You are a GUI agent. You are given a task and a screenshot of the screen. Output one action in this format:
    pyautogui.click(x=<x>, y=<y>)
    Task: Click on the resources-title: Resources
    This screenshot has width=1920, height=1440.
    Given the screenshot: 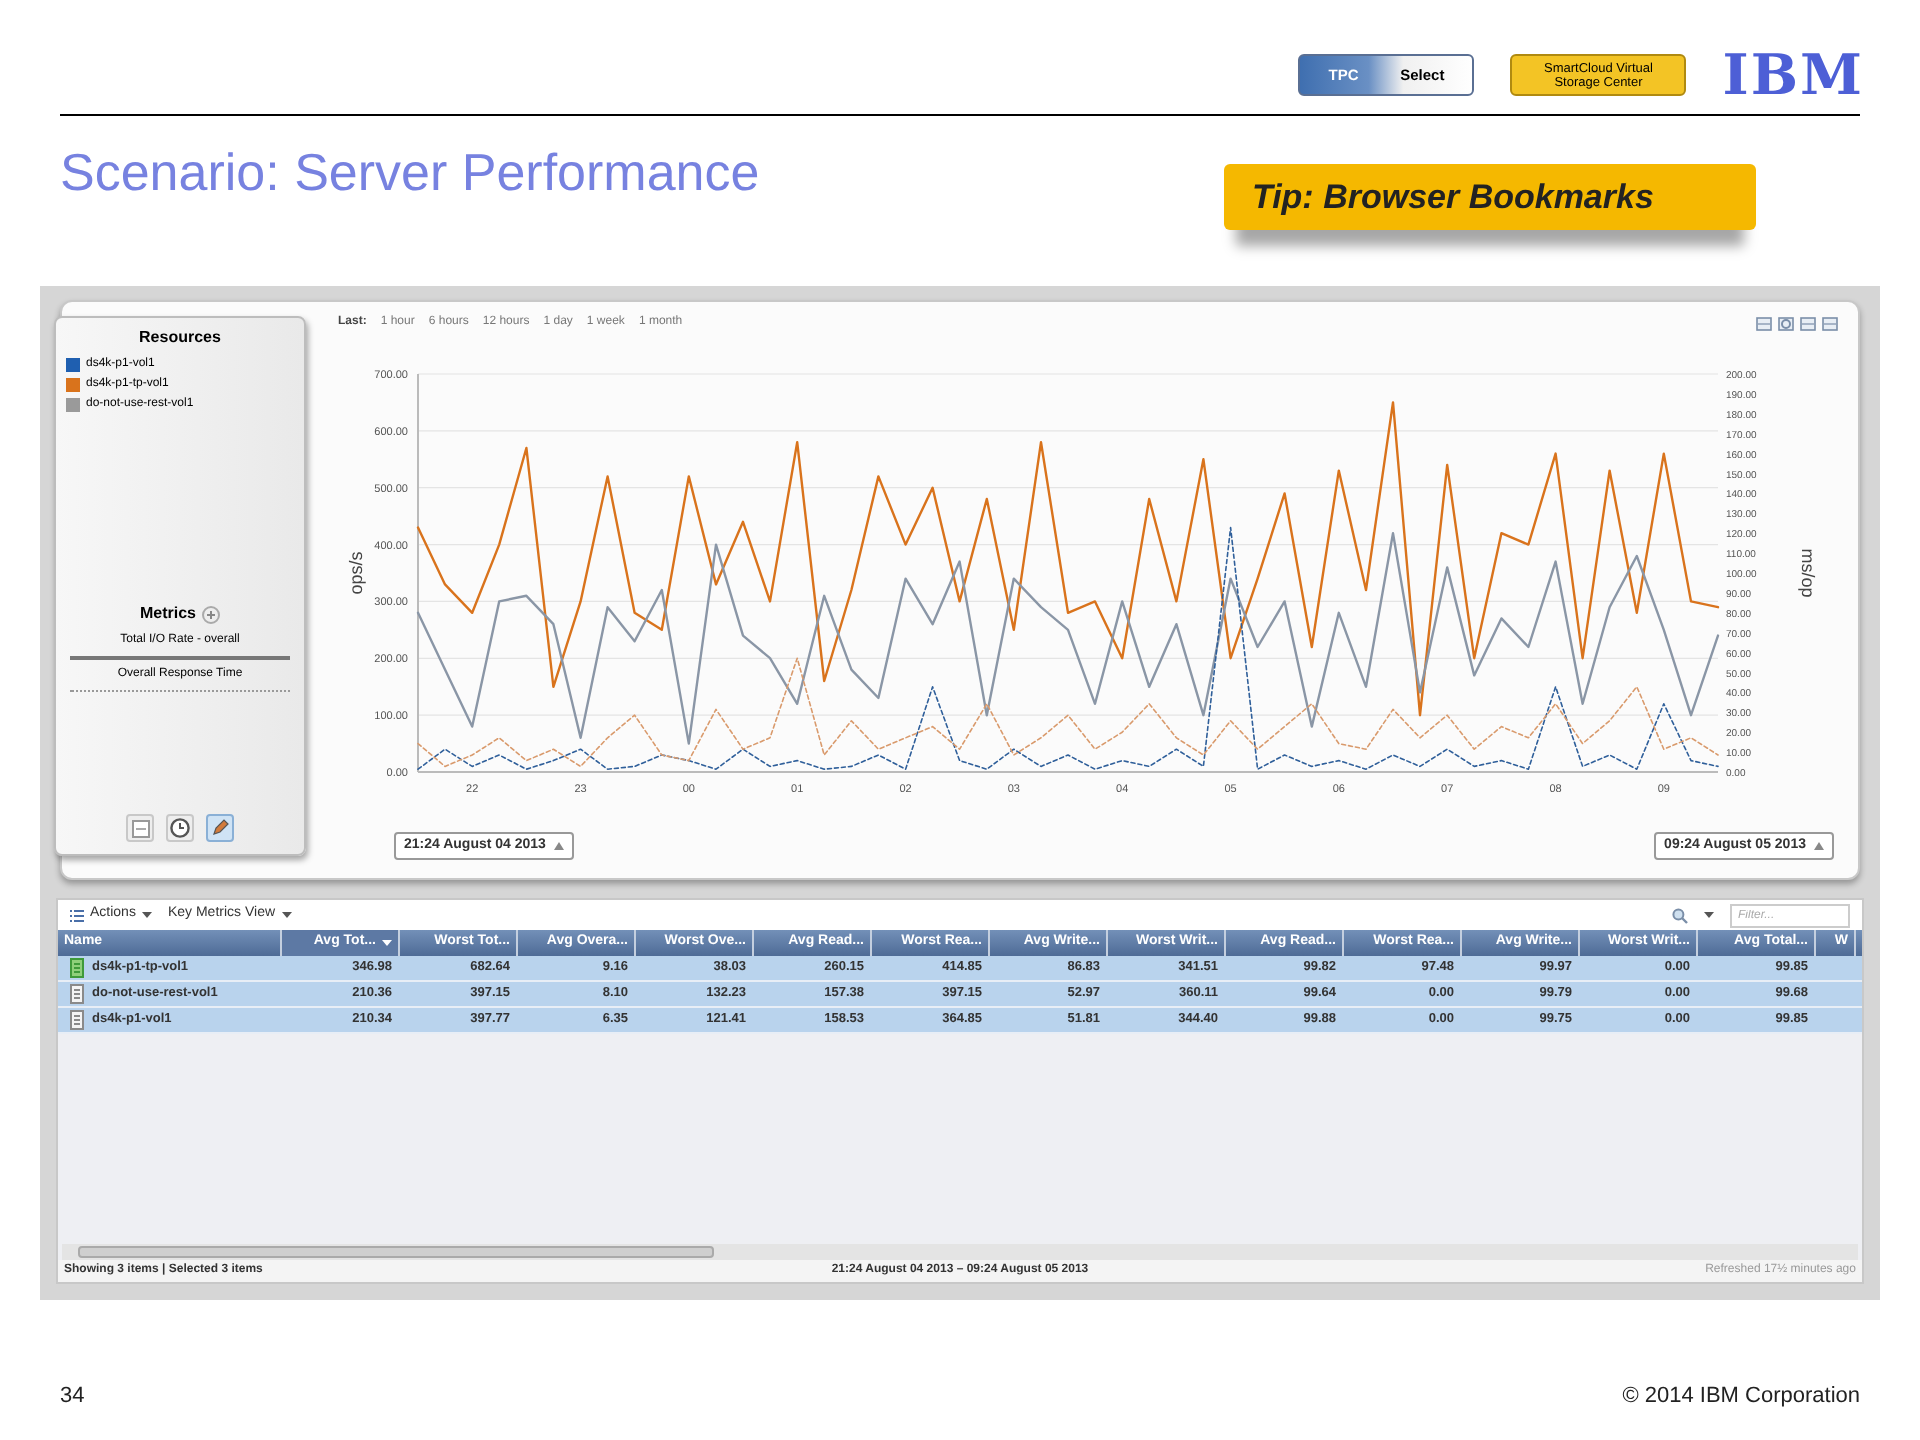 What is the action you would take?
    pyautogui.click(x=180, y=338)
    